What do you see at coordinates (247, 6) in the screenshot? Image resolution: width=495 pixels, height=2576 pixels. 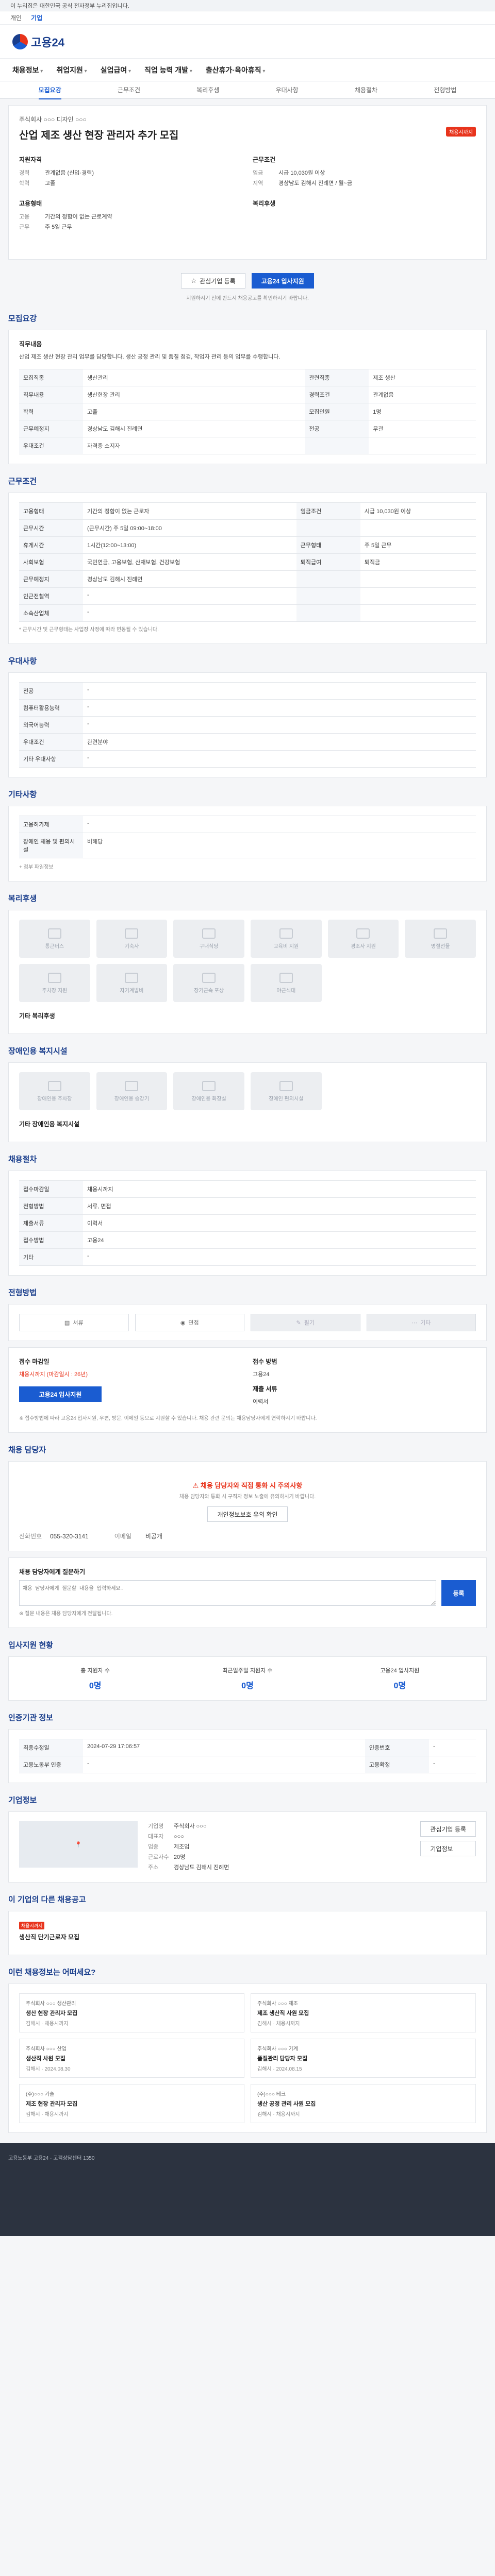 I see `gov-banner: 이 누리집은 대한민국 공식 전자정부 누리집입니다.` at bounding box center [247, 6].